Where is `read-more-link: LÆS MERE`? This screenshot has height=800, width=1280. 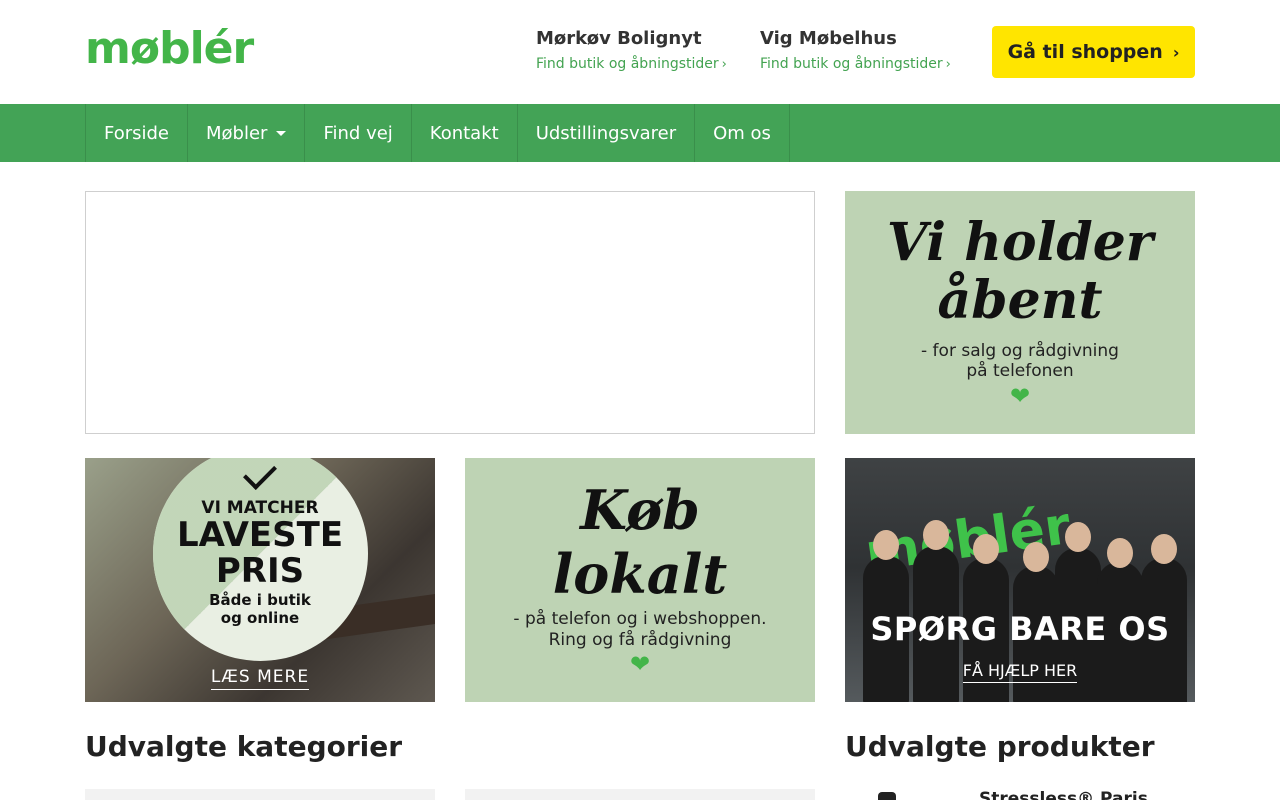 read-more-link: LÆS MERE is located at coordinates (260, 678).